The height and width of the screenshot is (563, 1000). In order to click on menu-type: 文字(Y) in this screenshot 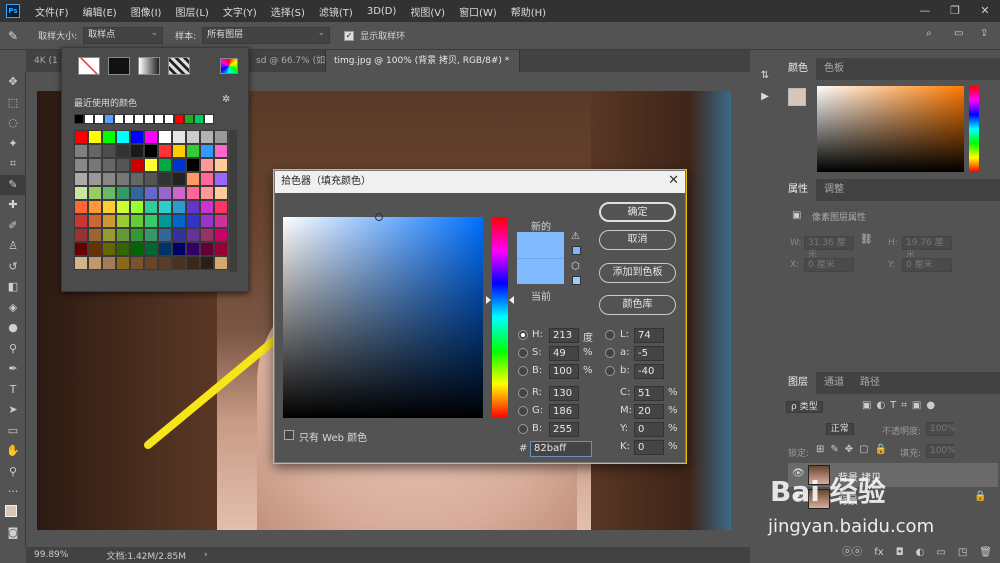, I will do `click(240, 11)`.